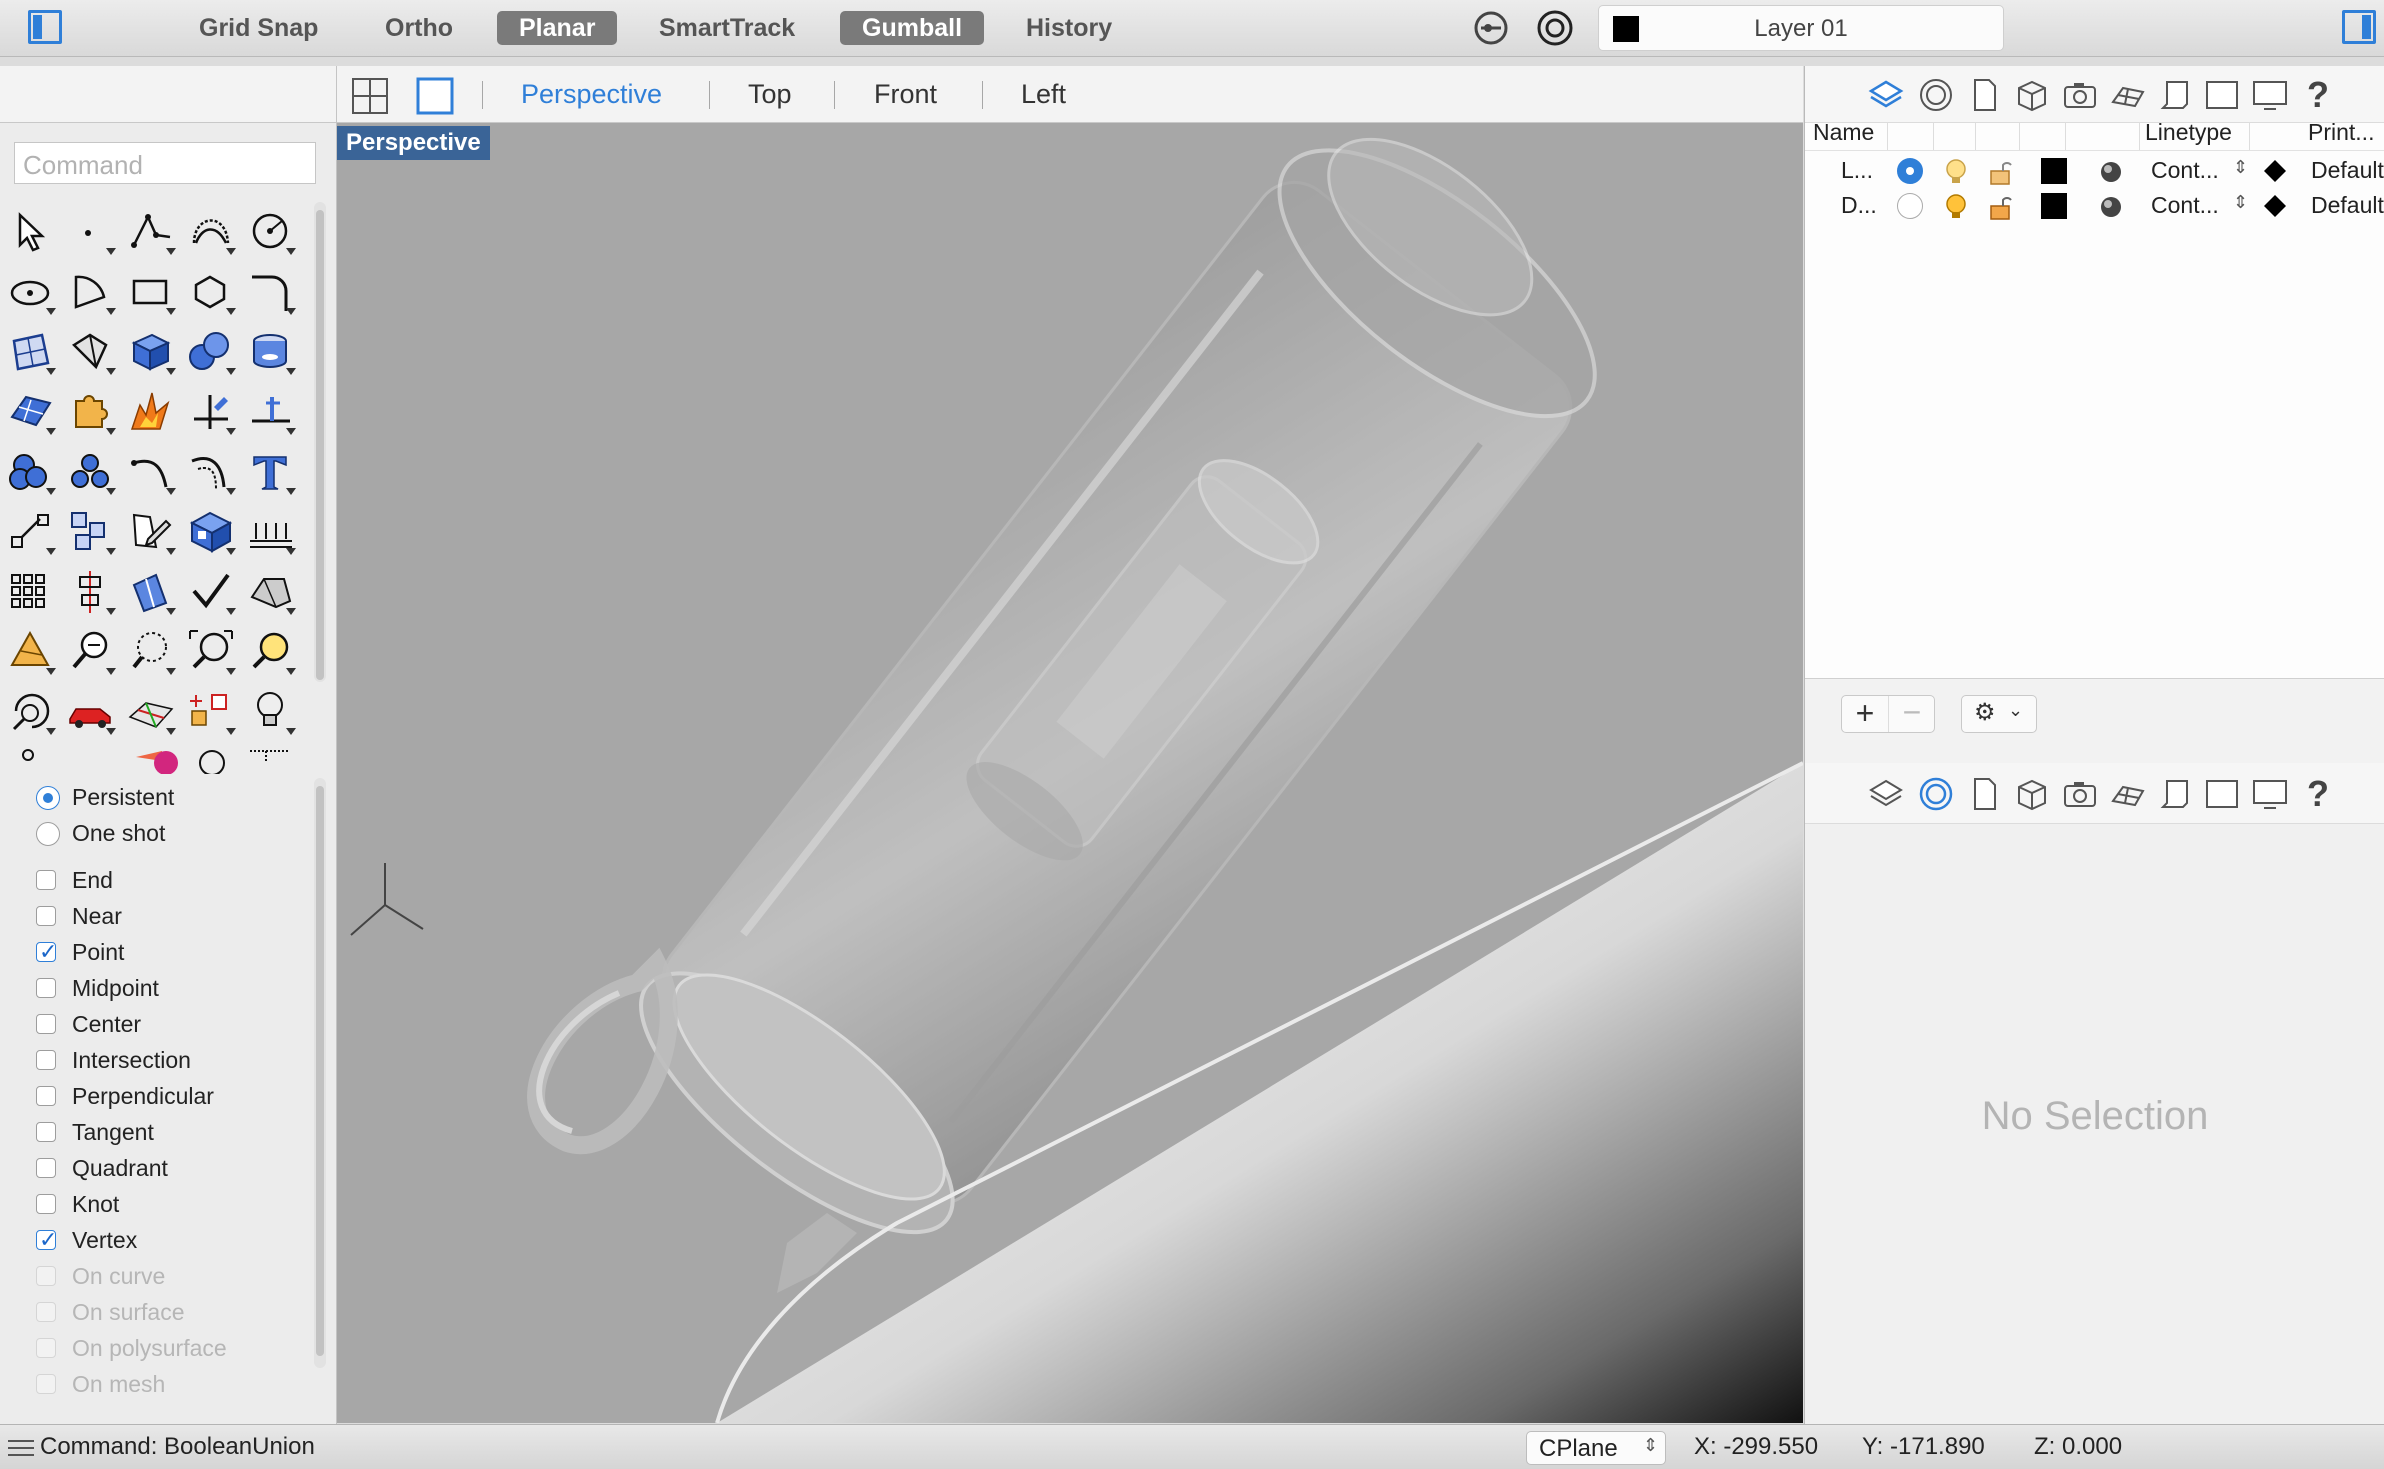  I want to click on select-arrow-icon, so click(31, 232).